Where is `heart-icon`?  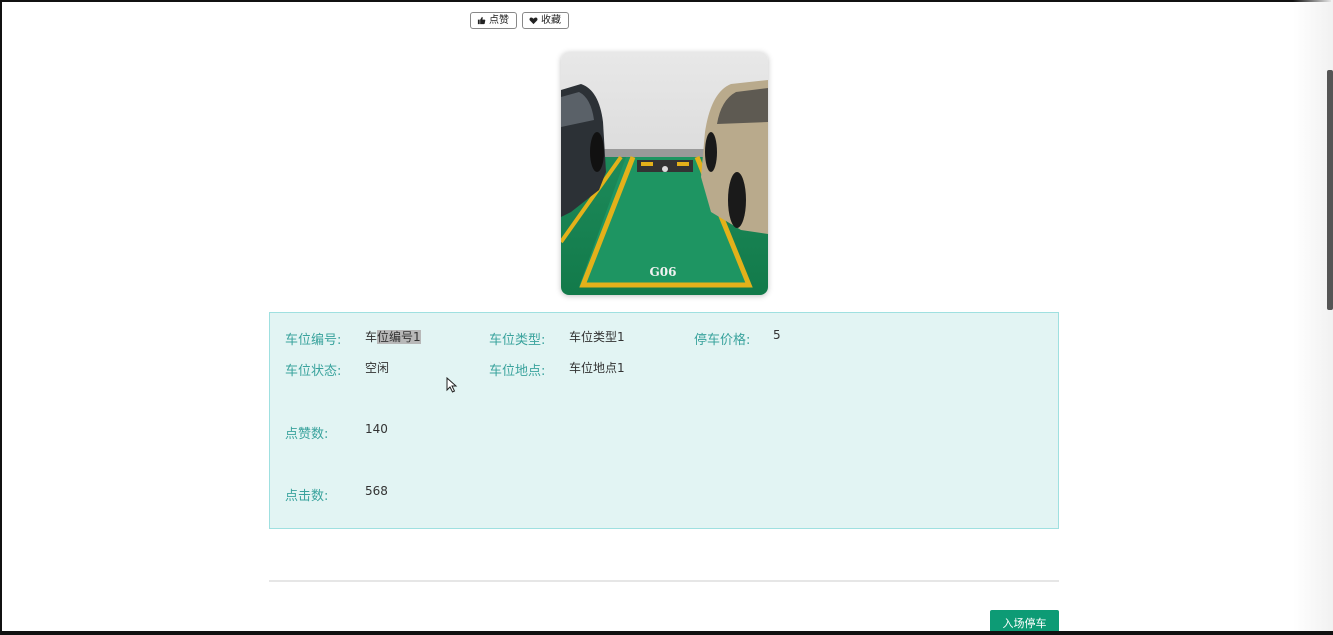
heart-icon is located at coordinates (533, 21).